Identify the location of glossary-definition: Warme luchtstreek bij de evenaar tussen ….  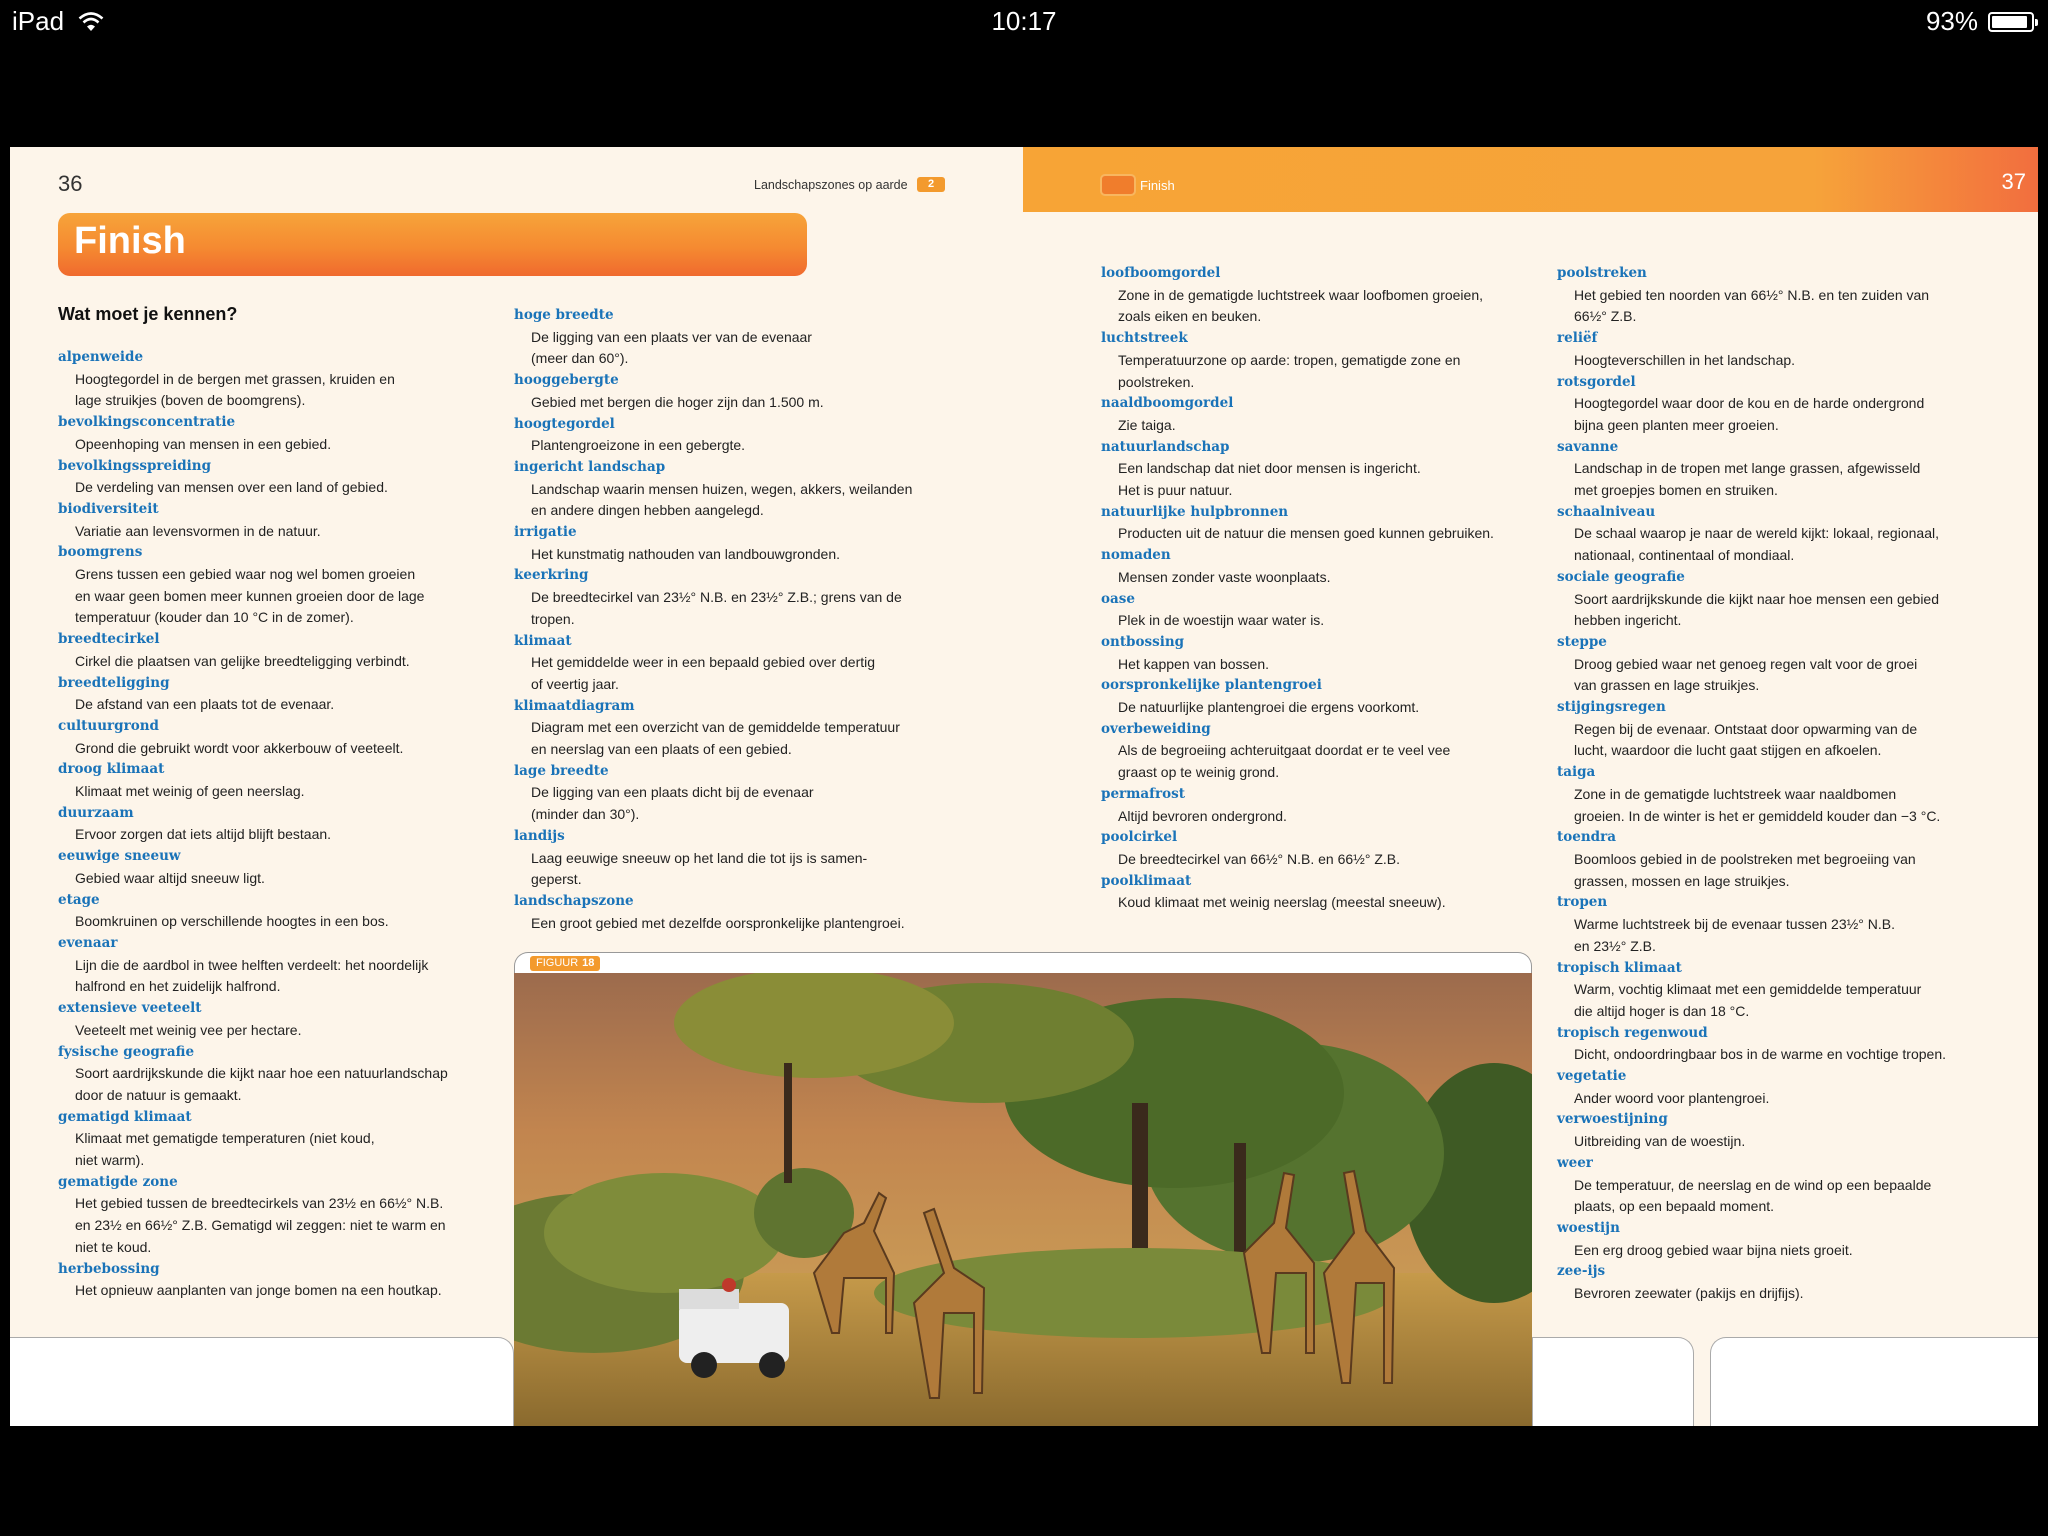
(1735, 935).